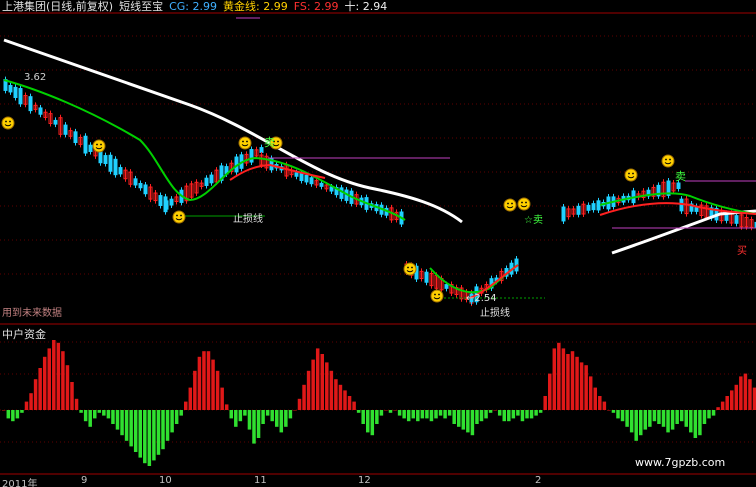  Describe the element at coordinates (481, 298) in the screenshot. I see `stop-loss-arrow-label: ←2.54` at that location.